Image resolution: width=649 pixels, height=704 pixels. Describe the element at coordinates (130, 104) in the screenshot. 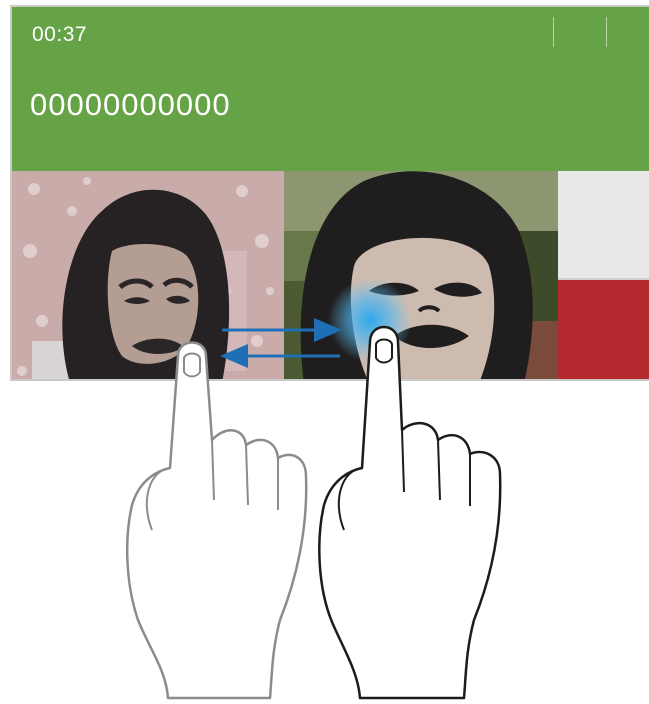

I see `phone-number: 00000000000` at that location.